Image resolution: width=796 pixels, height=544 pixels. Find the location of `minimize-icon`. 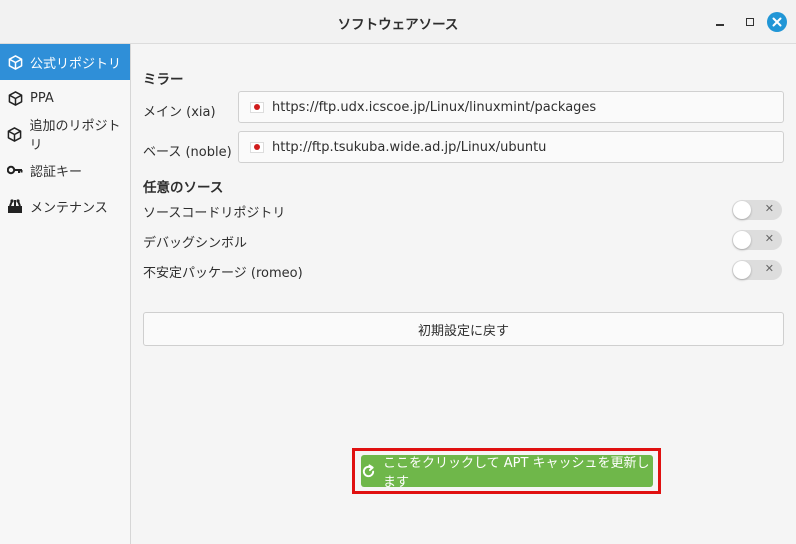

minimize-icon is located at coordinates (720, 25).